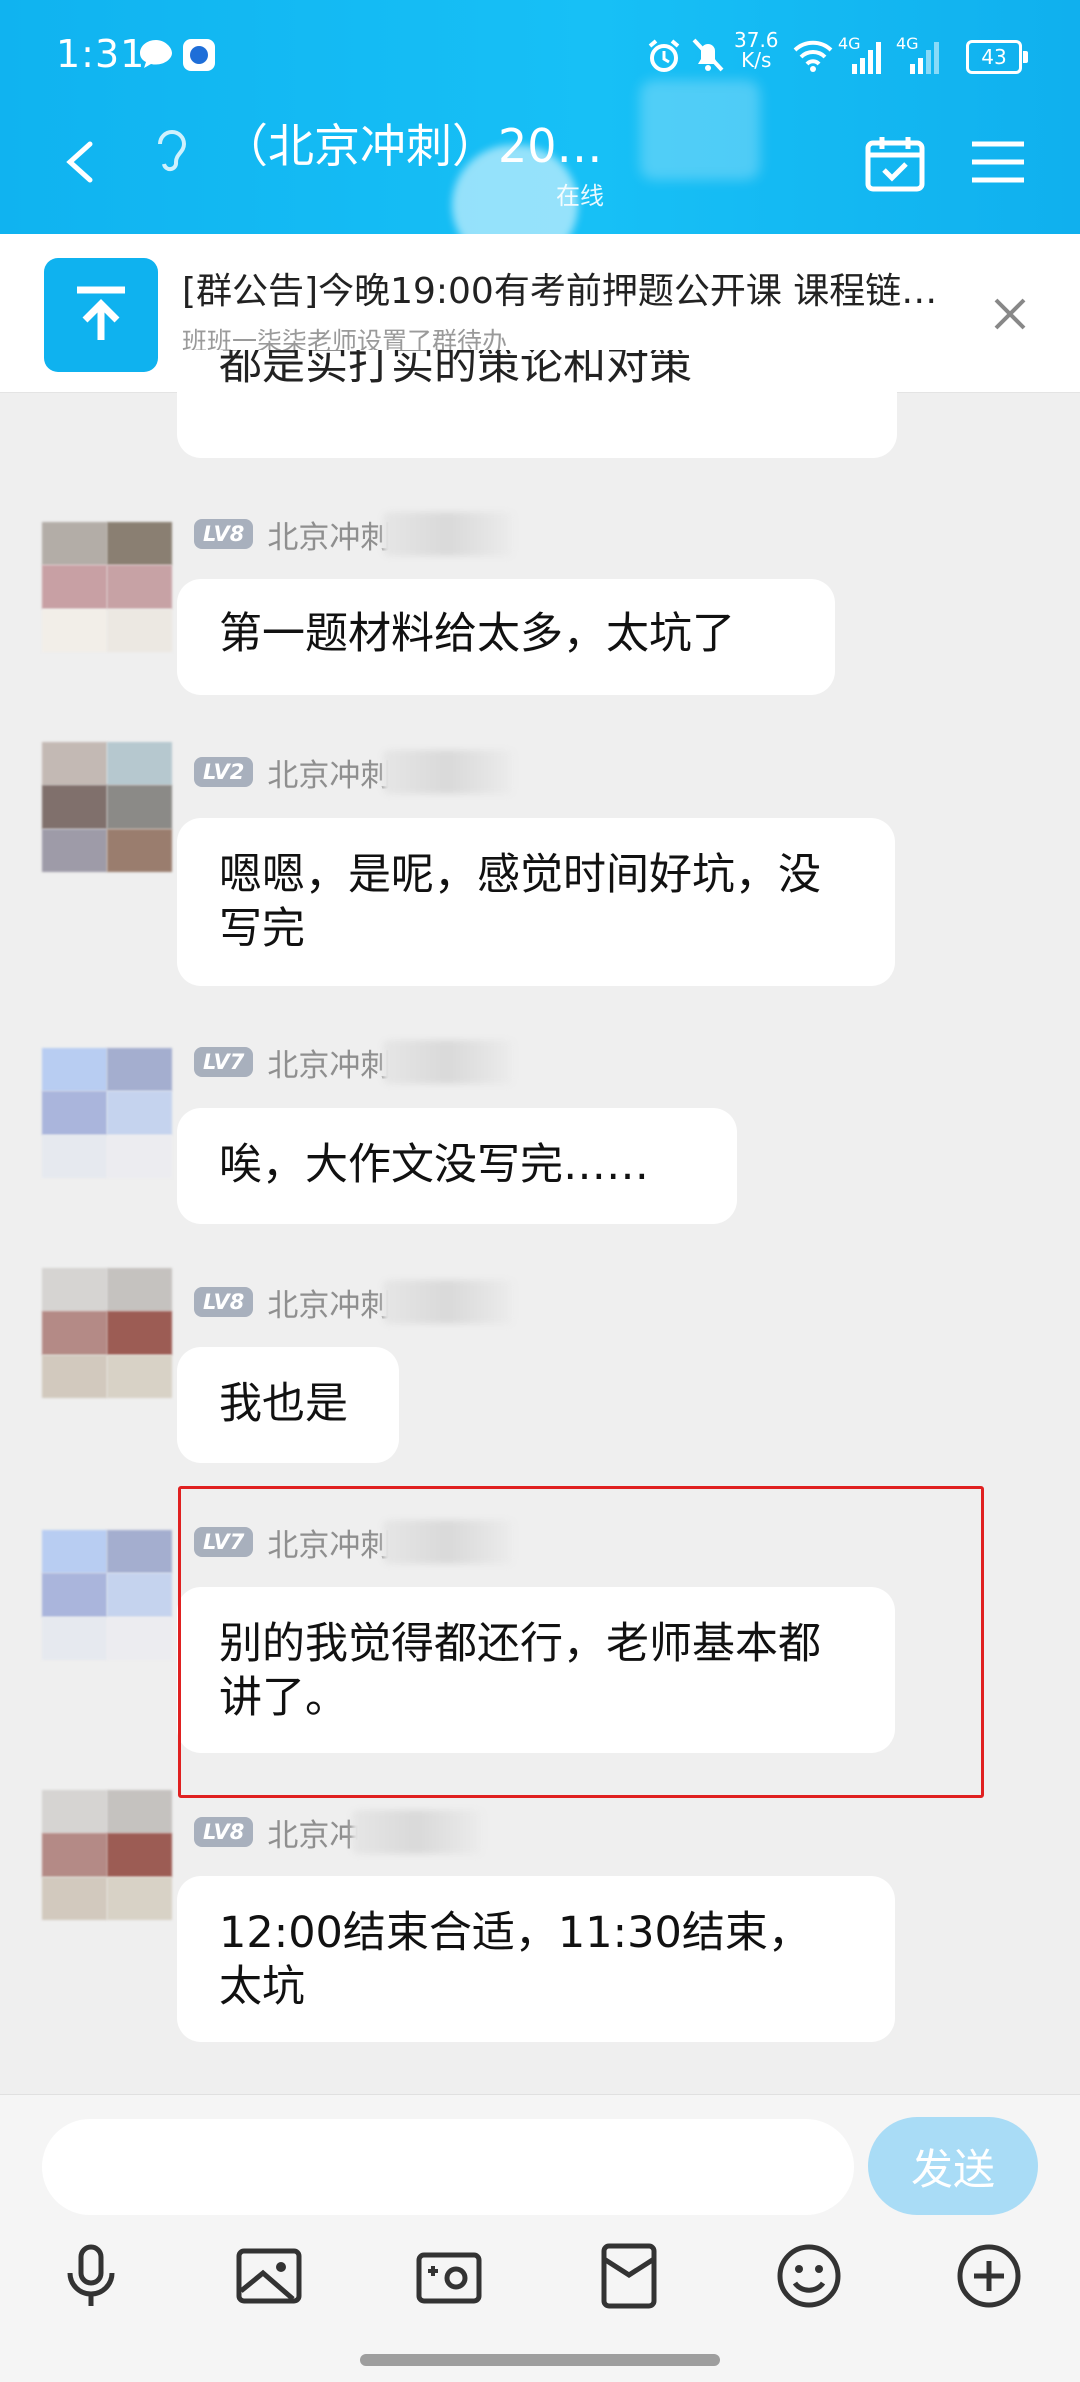 Image resolution: width=1080 pixels, height=2382 pixels. I want to click on message-input, so click(448, 2167).